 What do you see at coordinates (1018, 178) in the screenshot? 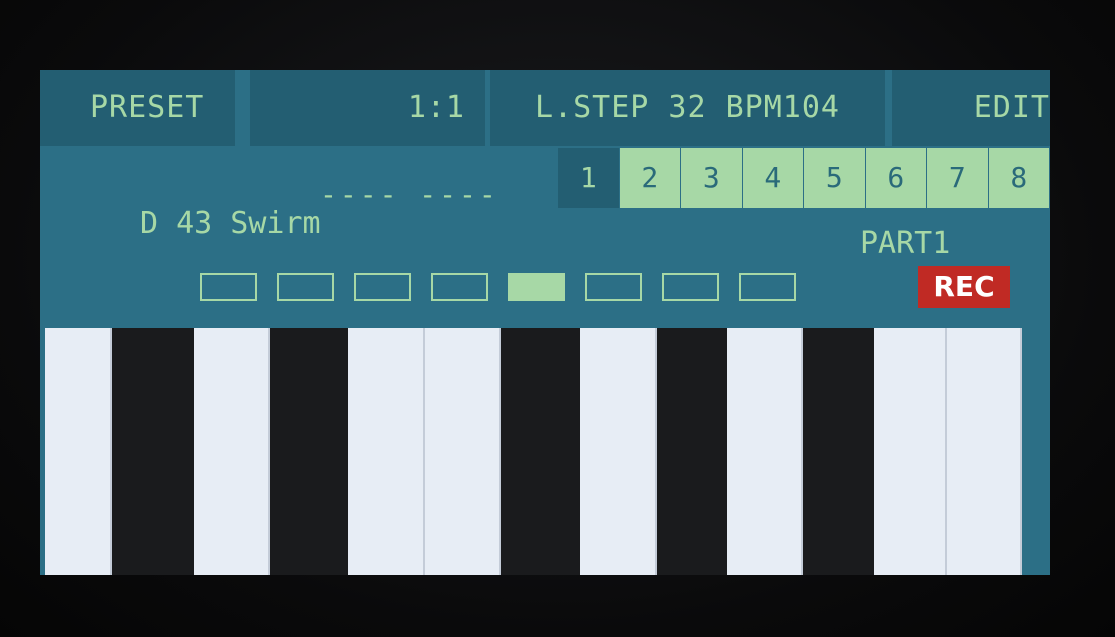
I see `track-button-8: 8` at bounding box center [1018, 178].